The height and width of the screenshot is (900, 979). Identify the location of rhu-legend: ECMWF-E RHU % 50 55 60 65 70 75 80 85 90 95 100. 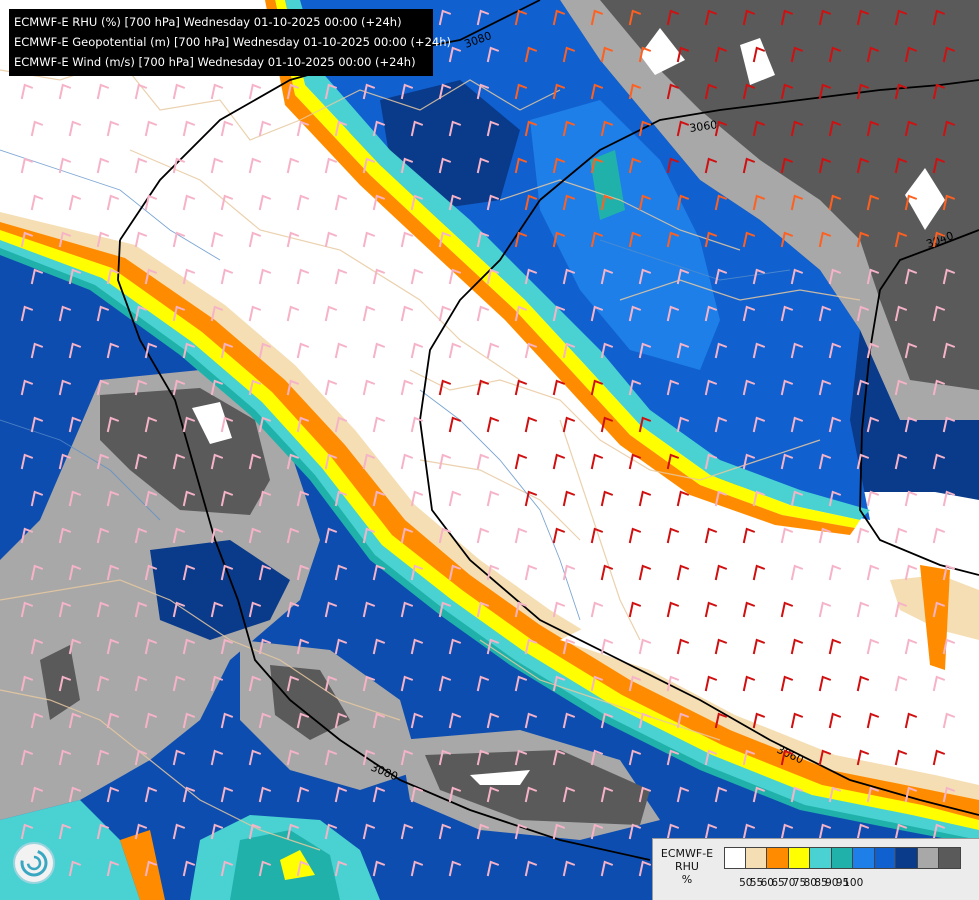
(815, 869).